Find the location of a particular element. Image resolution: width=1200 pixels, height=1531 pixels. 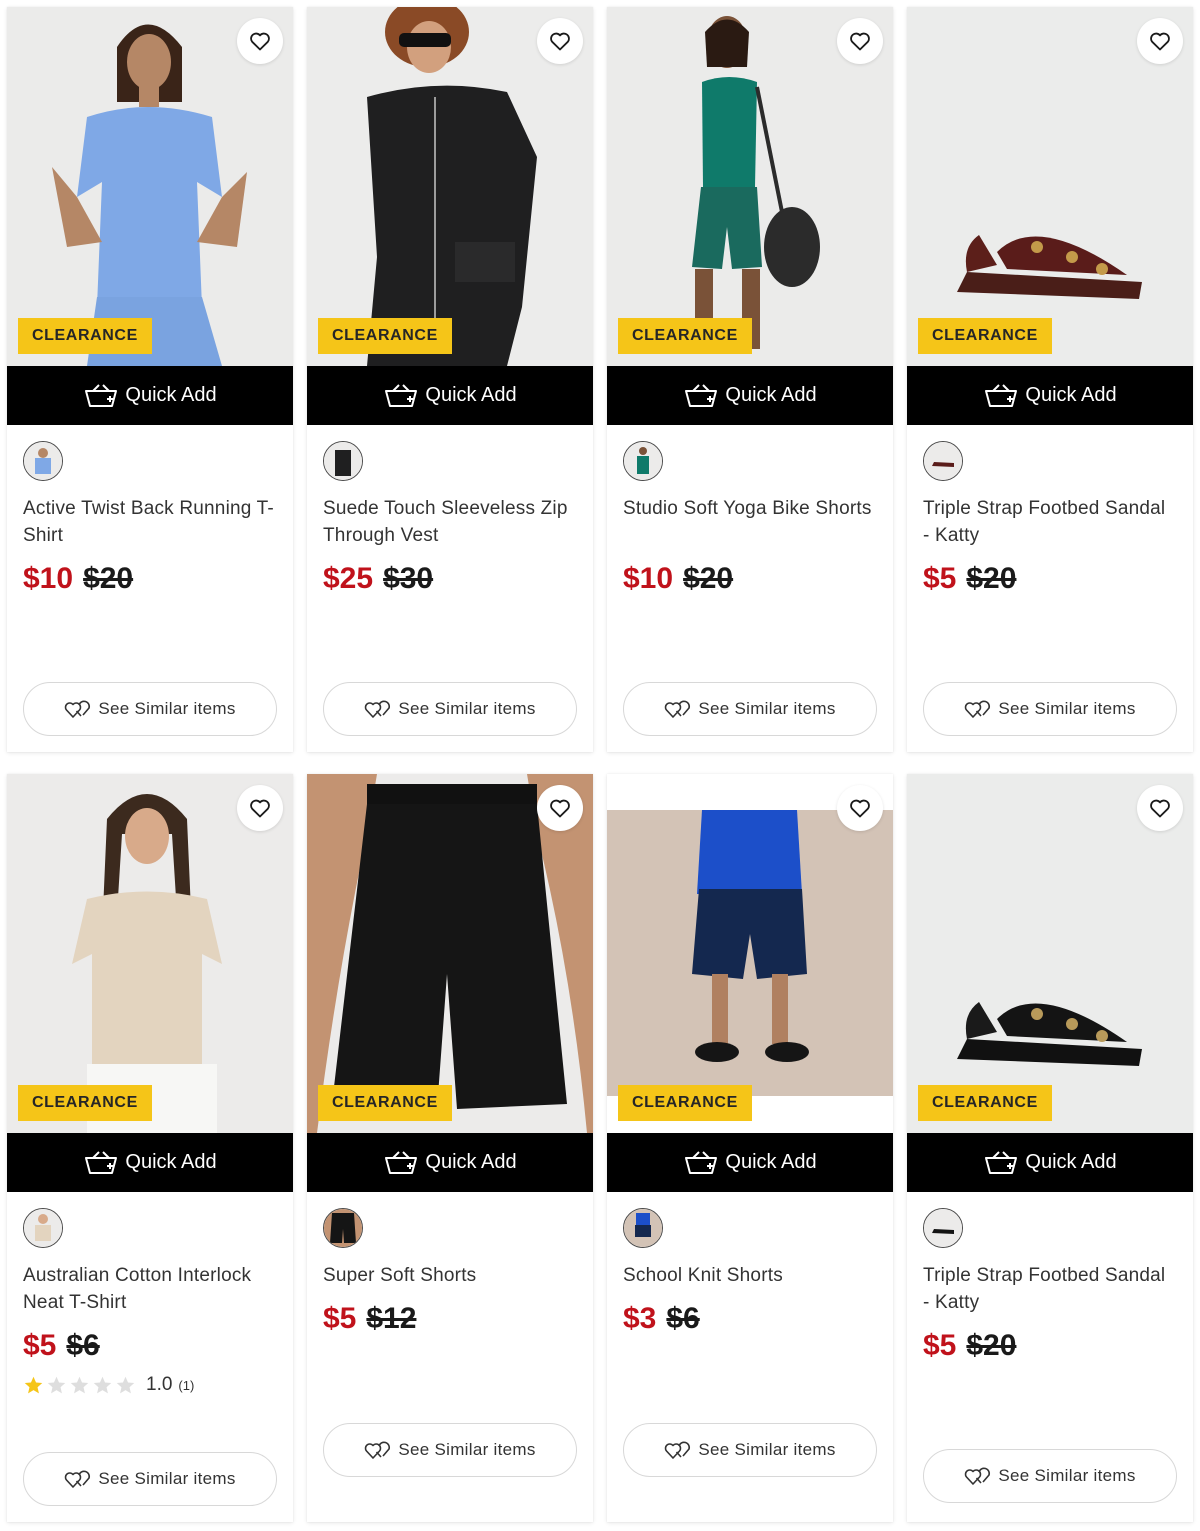

sale-price: $3 is located at coordinates (640, 1318).